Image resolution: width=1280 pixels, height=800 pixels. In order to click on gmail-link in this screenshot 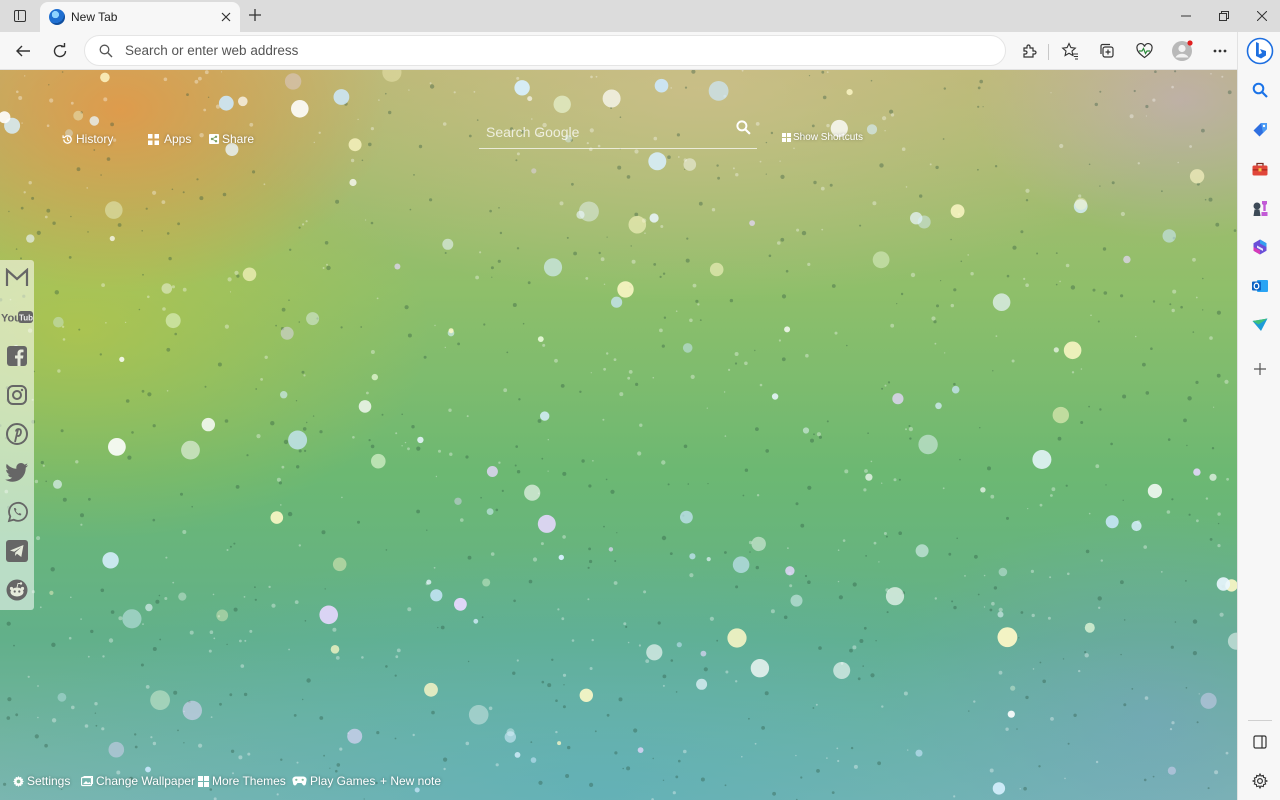, I will do `click(17, 278)`.